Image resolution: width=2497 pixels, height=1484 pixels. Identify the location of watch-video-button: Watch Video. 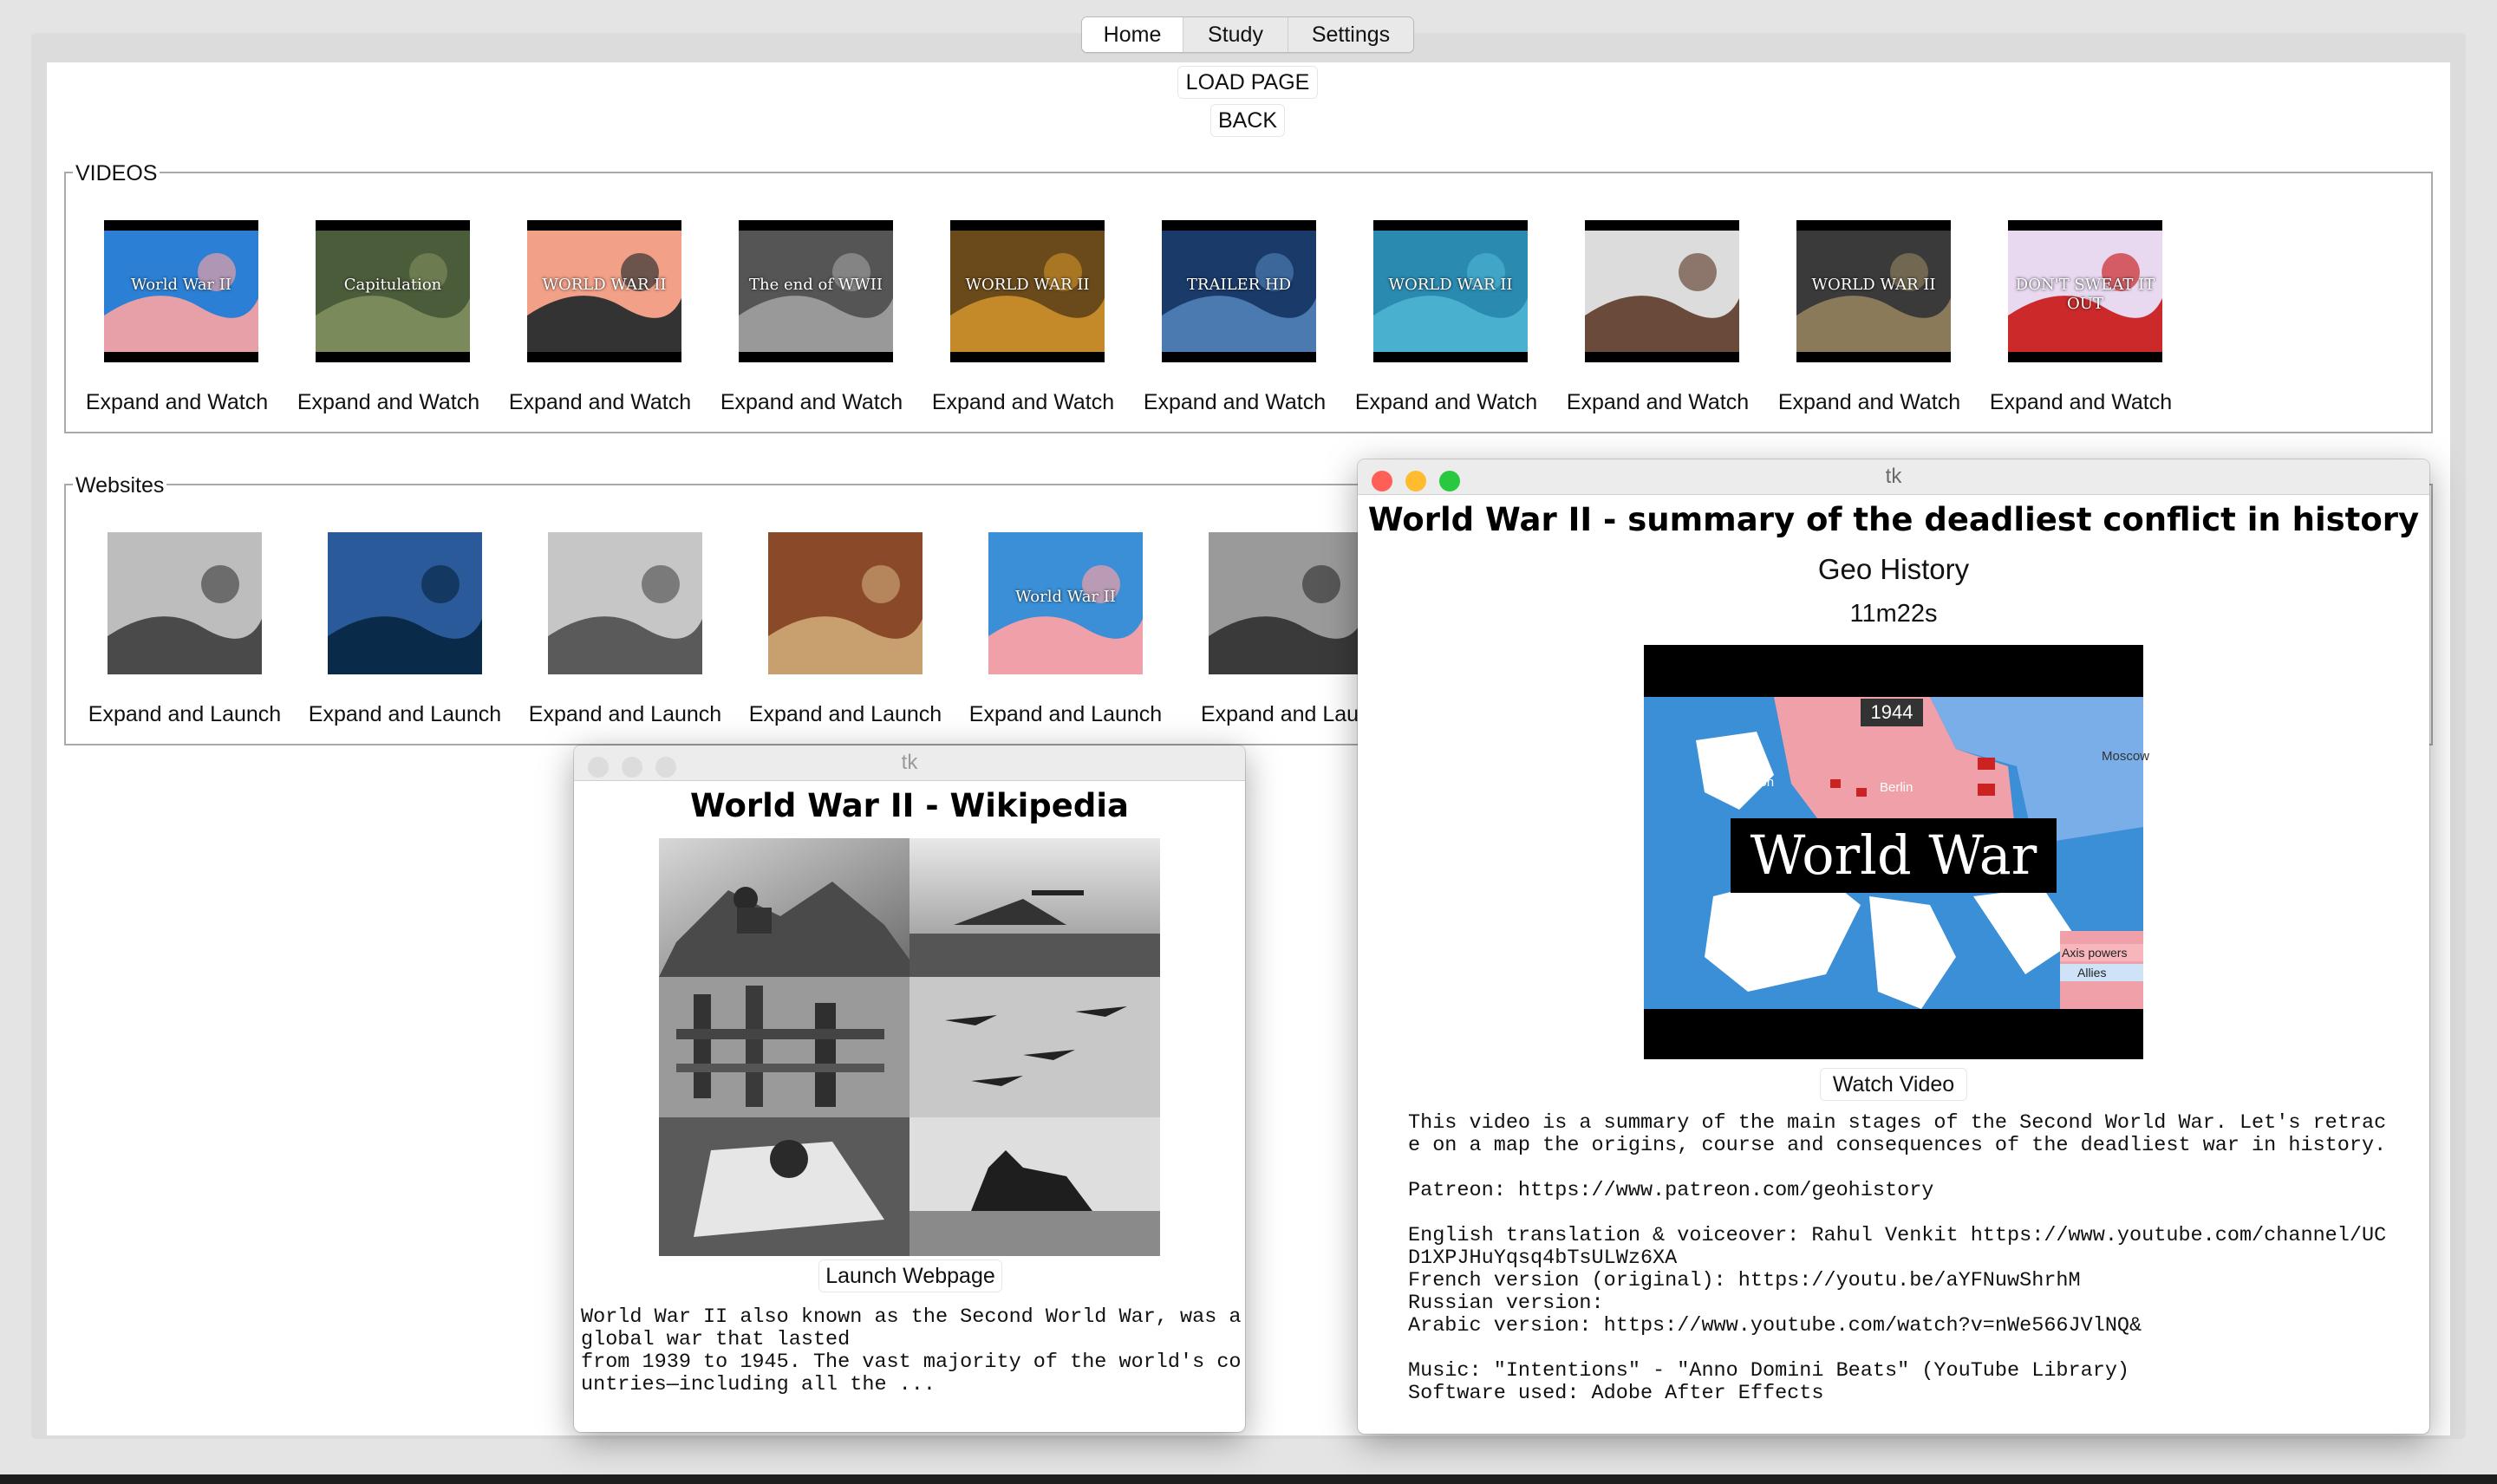
(1893, 1084).